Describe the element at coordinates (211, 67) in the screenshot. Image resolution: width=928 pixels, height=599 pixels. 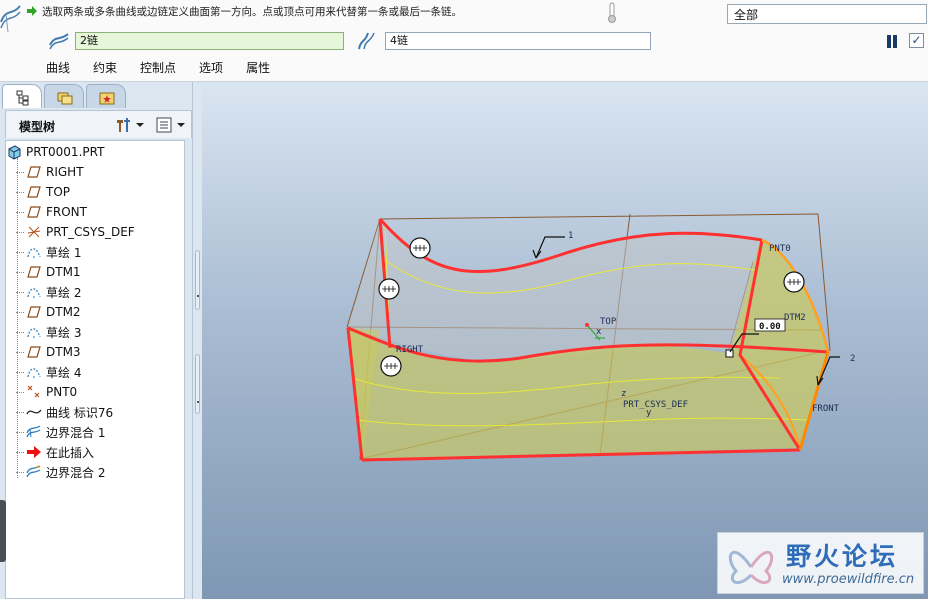
I see `tab-options: 选项` at that location.